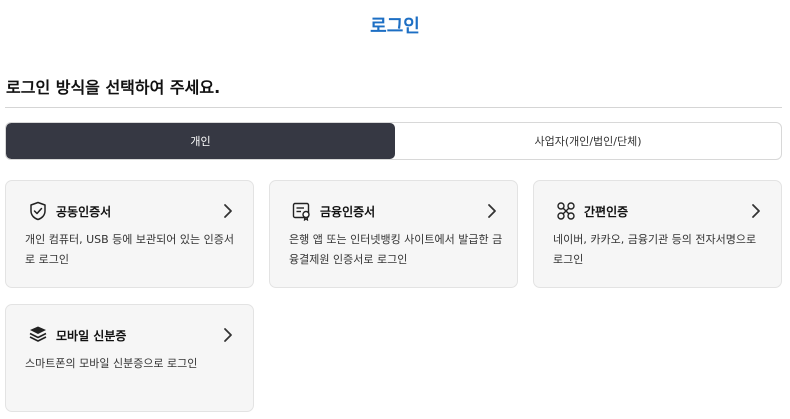 This screenshot has width=790, height=419. I want to click on card-simple-auth: 간편인증 네이버, 카카오, 금융기관 등의 전자서명으로 로그인, so click(657, 234).